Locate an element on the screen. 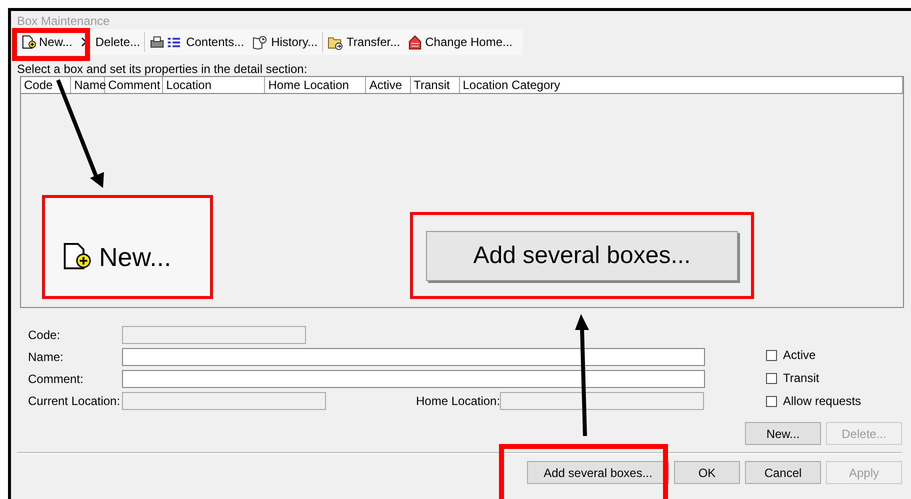 This screenshot has width=911, height=499. column-header: Code is located at coordinates (46, 85).